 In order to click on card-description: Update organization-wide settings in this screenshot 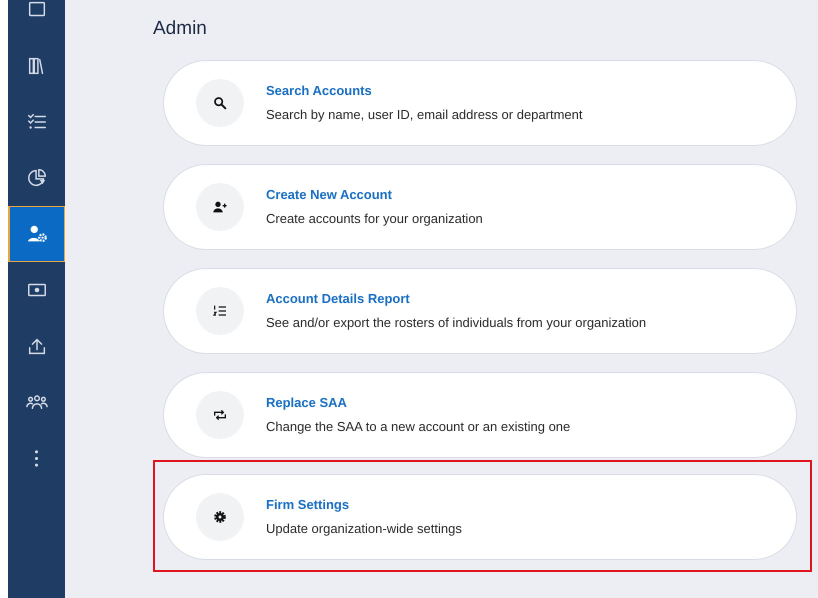, I will do `click(364, 529)`.